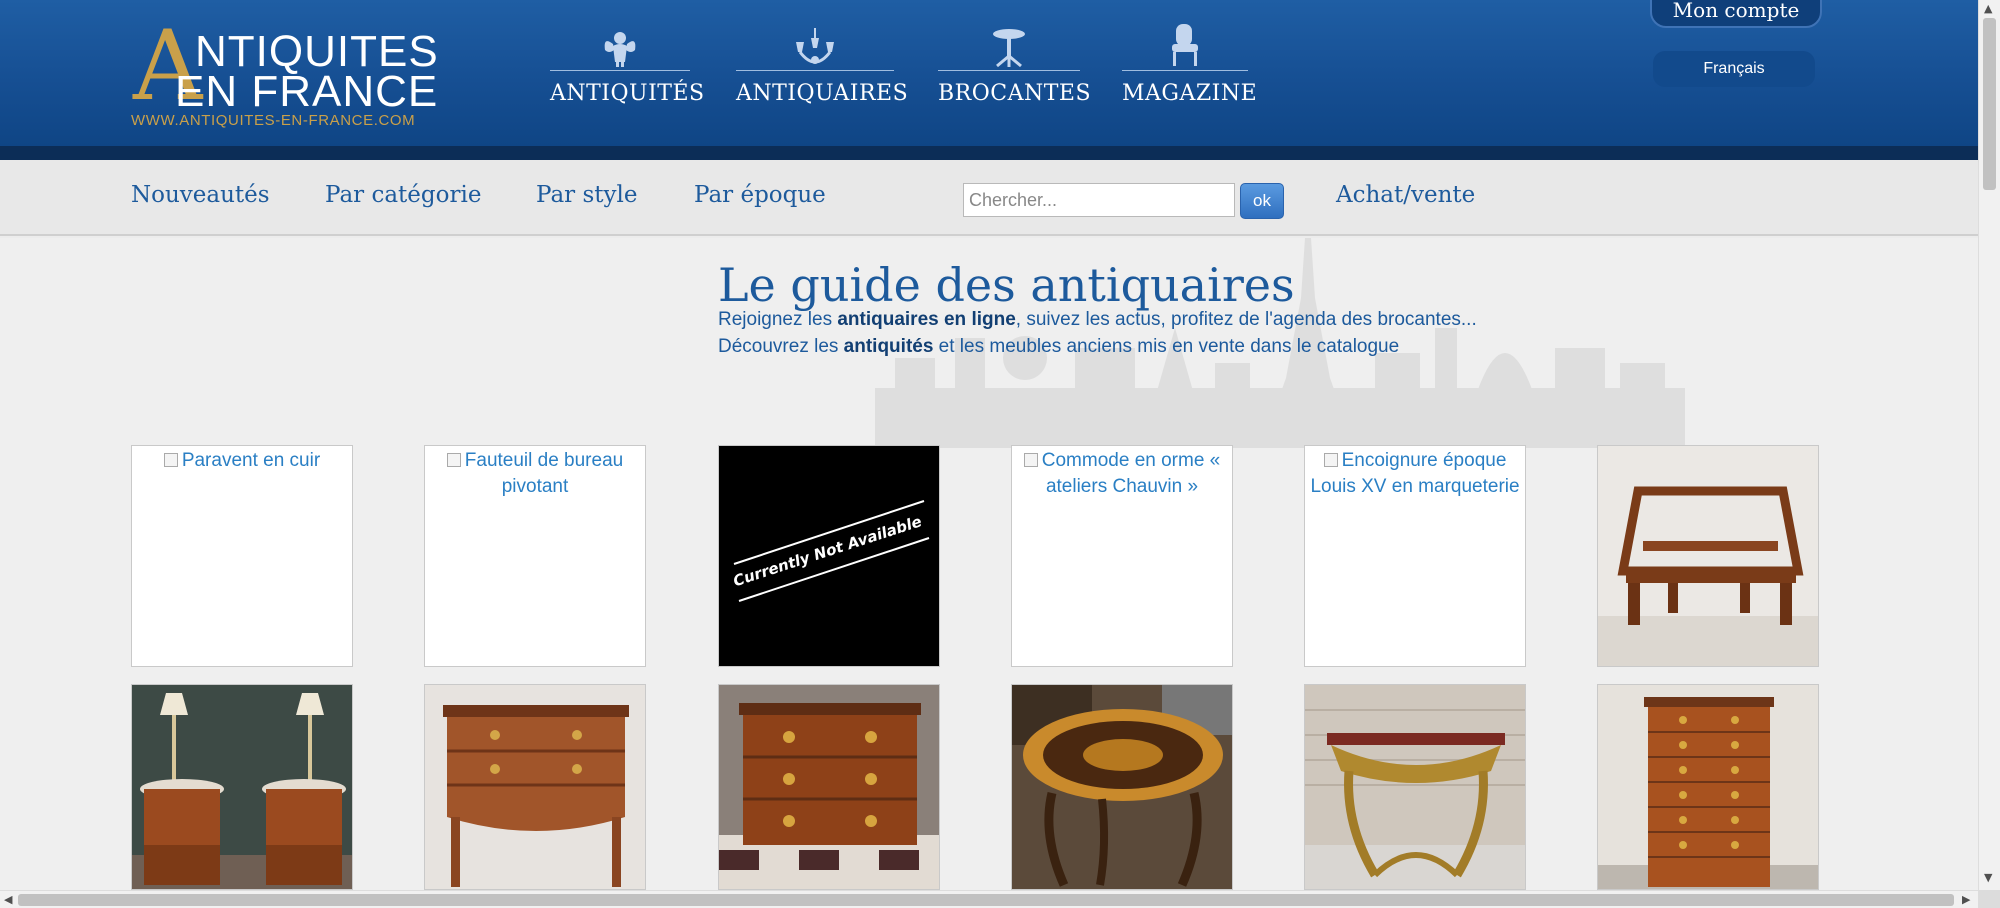  Describe the element at coordinates (1006, 285) in the screenshot. I see `page-title: Le guide des antiquaires` at that location.